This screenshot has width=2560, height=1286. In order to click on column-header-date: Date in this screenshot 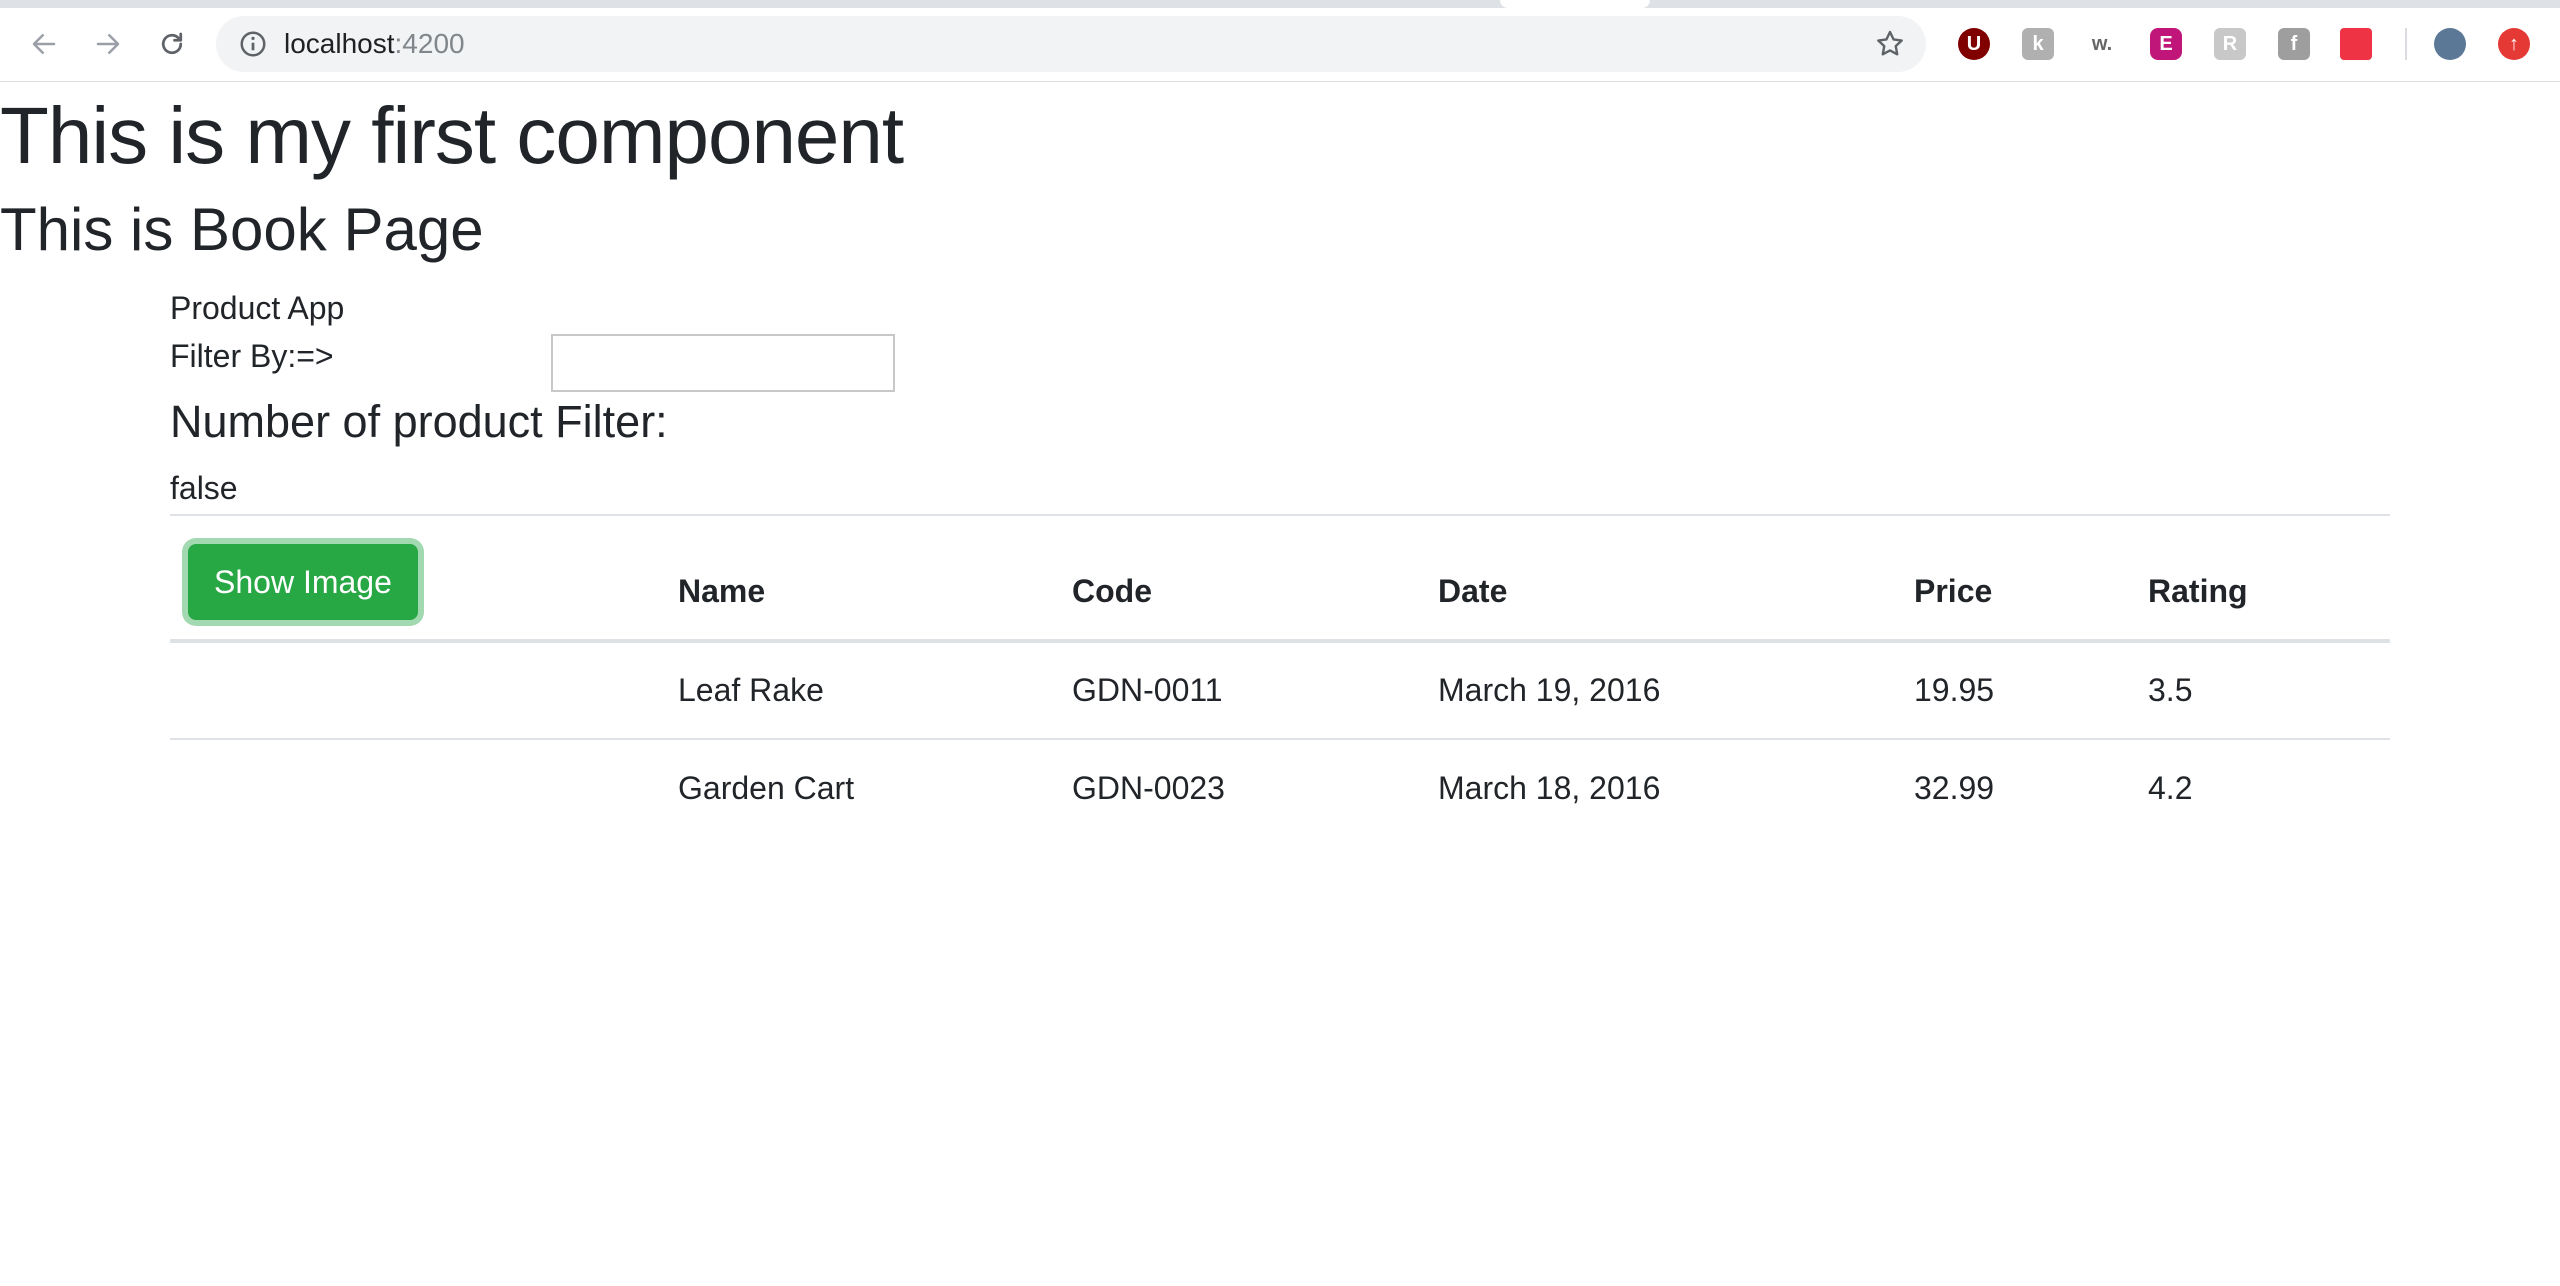, I will do `click(1676, 578)`.